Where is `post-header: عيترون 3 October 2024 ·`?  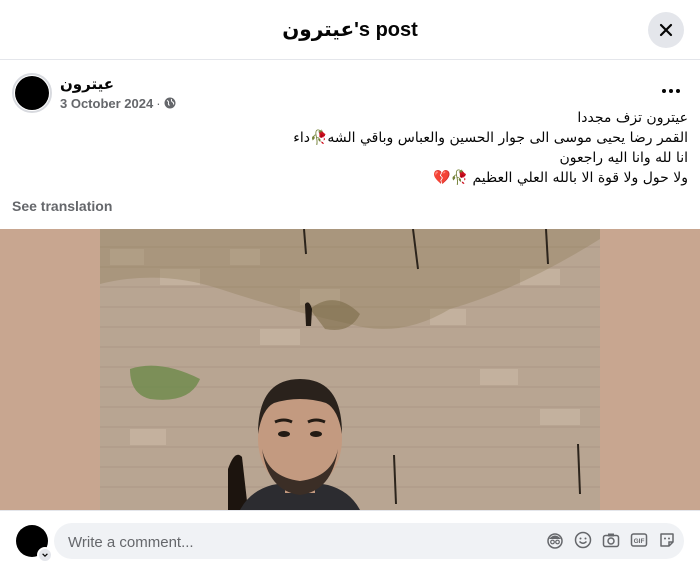 post-header: عيترون 3 October 2024 · is located at coordinates (94, 93).